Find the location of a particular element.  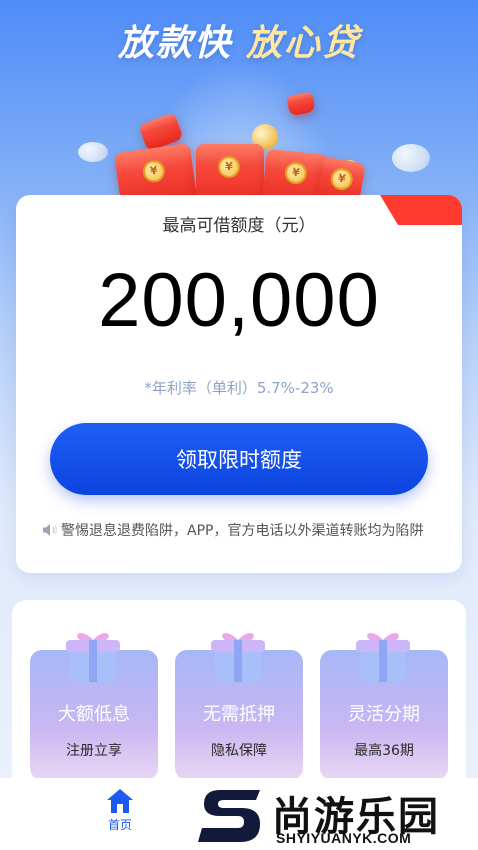

speaker-icon is located at coordinates (50, 530).